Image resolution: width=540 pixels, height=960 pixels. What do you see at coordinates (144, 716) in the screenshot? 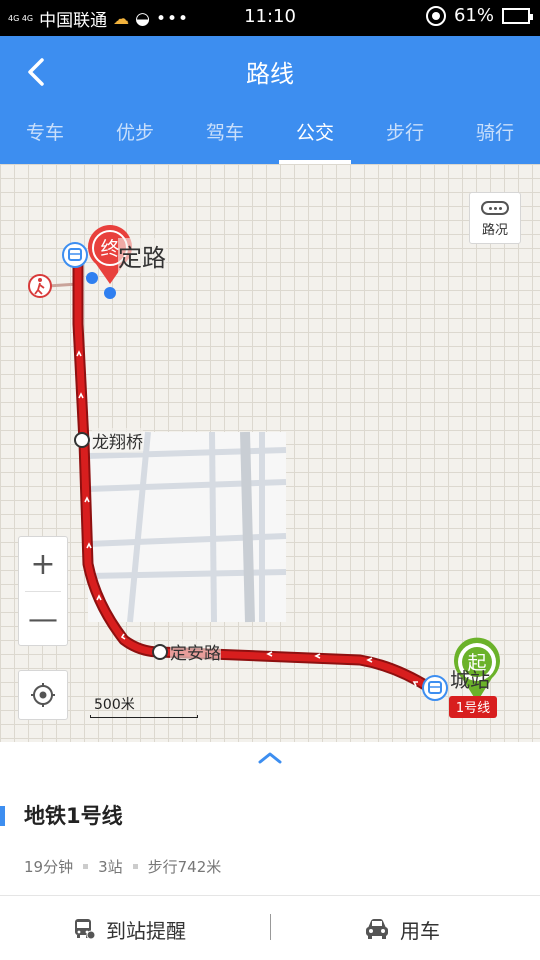
I see `scale-line` at bounding box center [144, 716].